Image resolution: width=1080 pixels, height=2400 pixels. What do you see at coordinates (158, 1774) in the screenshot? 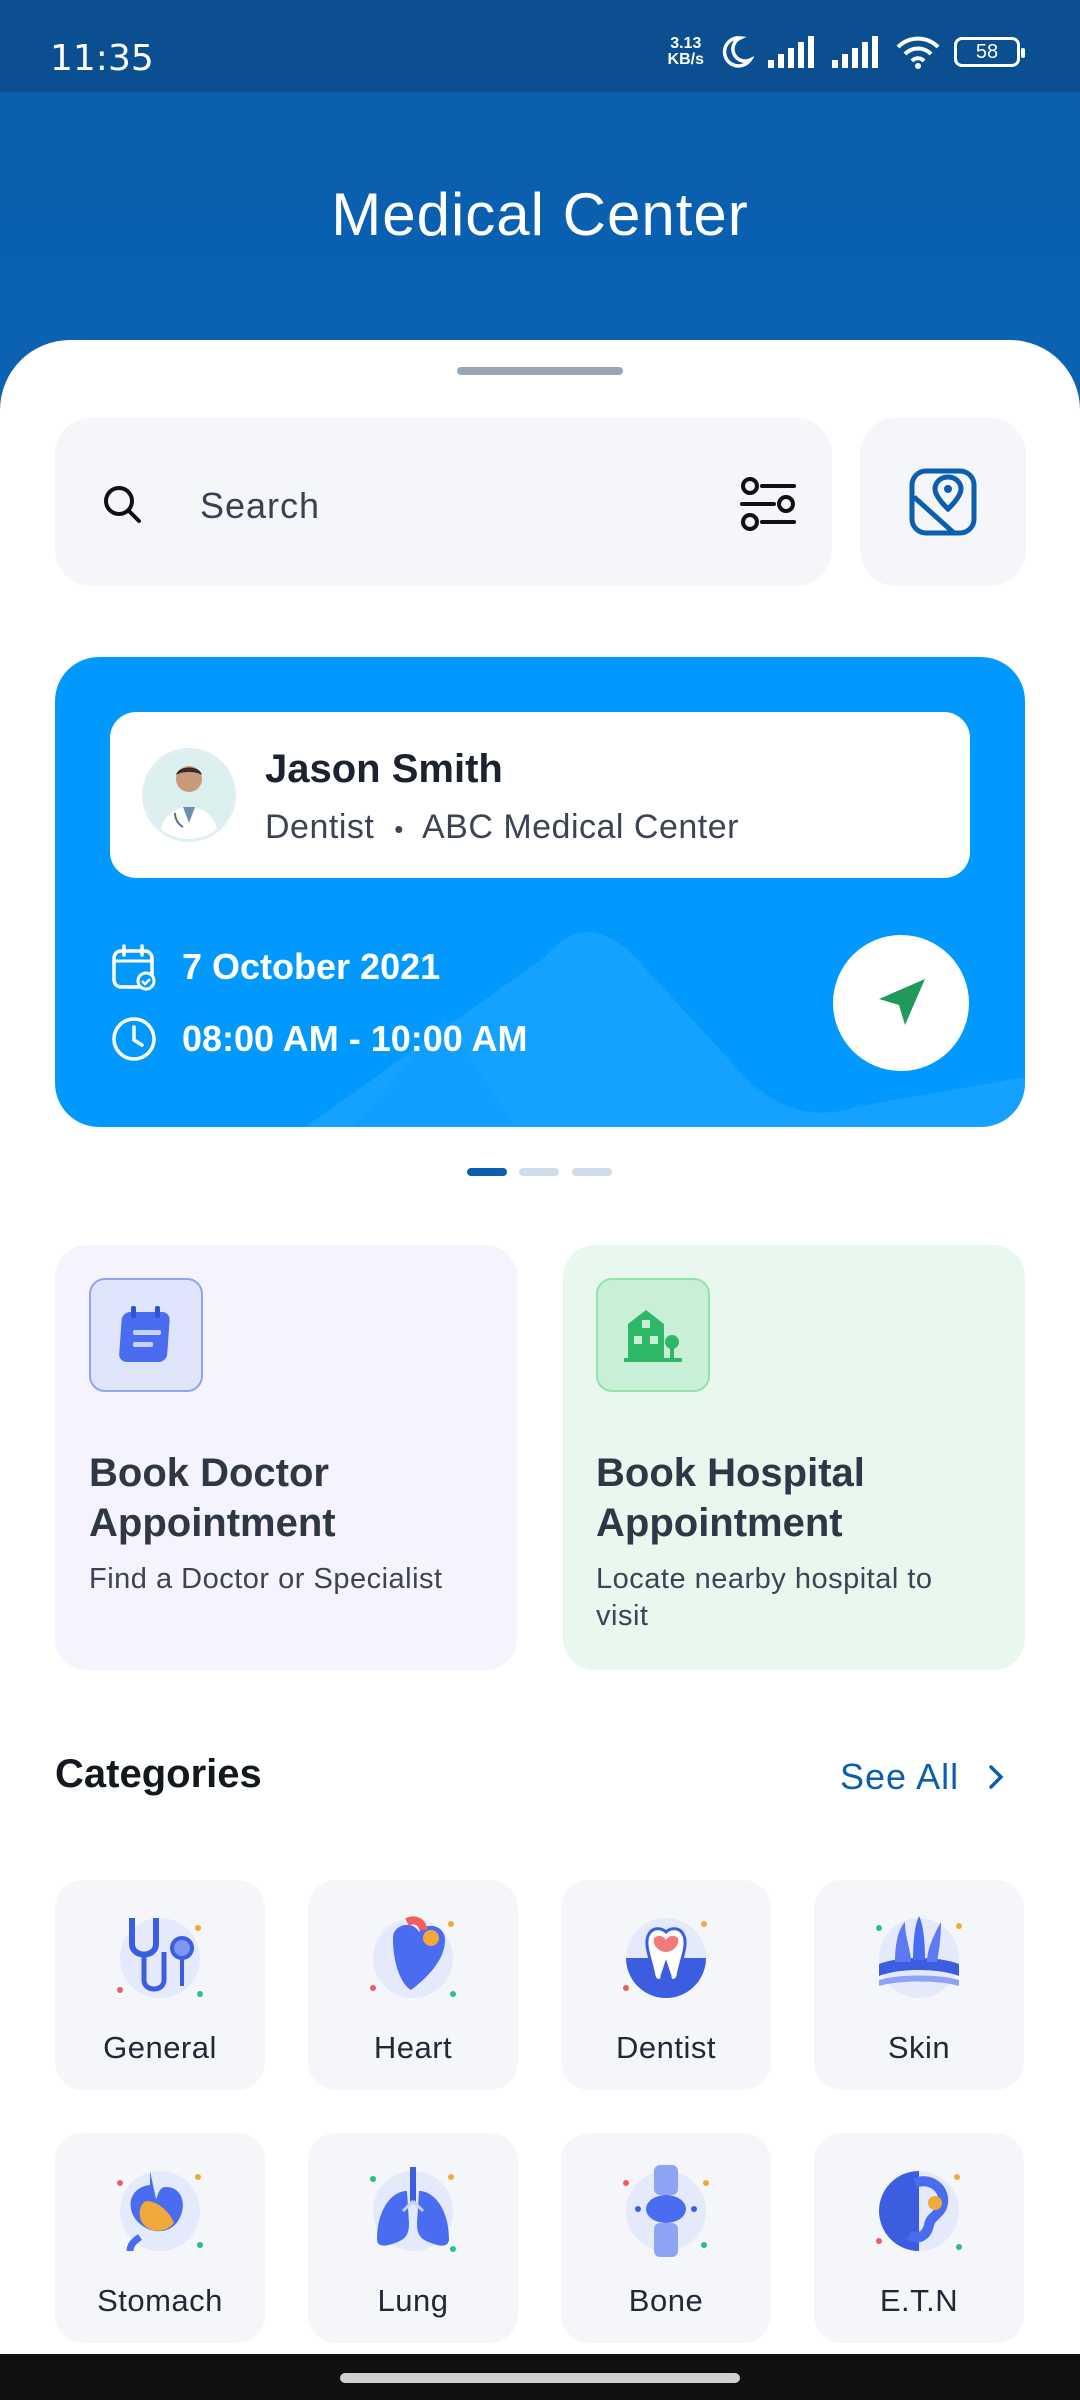
I see `categories-heading: Categories` at bounding box center [158, 1774].